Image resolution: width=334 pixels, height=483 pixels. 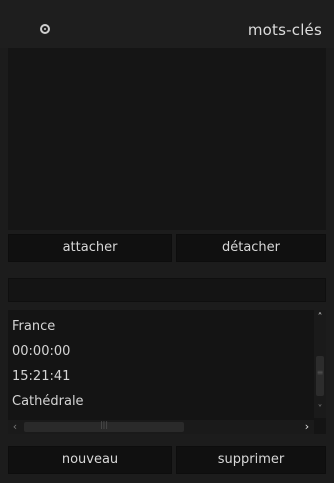 What do you see at coordinates (307, 427) in the screenshot?
I see `scroll-right-icon: ›` at bounding box center [307, 427].